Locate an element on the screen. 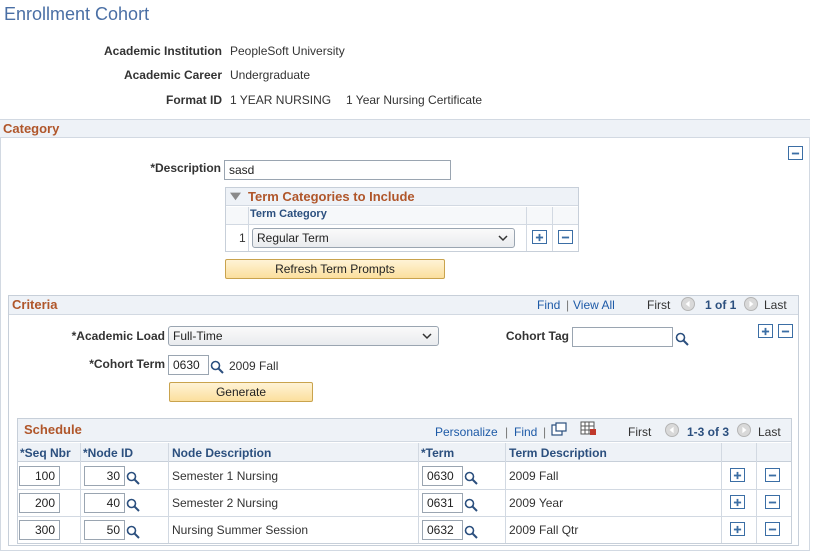 This screenshot has height=554, width=813. format-description: 1 Year Nursing Certificate is located at coordinates (414, 100).